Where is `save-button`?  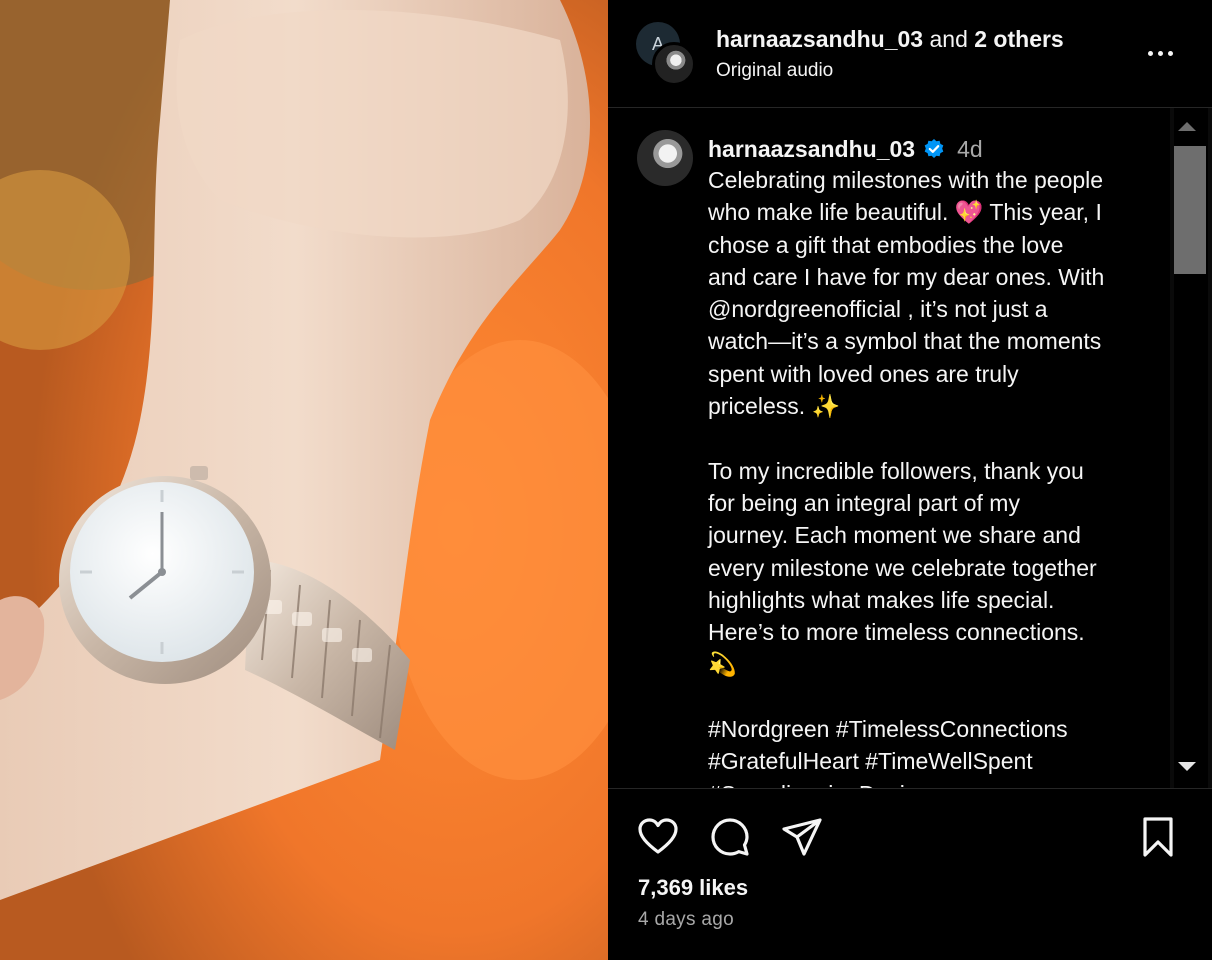
save-button is located at coordinates (1158, 837).